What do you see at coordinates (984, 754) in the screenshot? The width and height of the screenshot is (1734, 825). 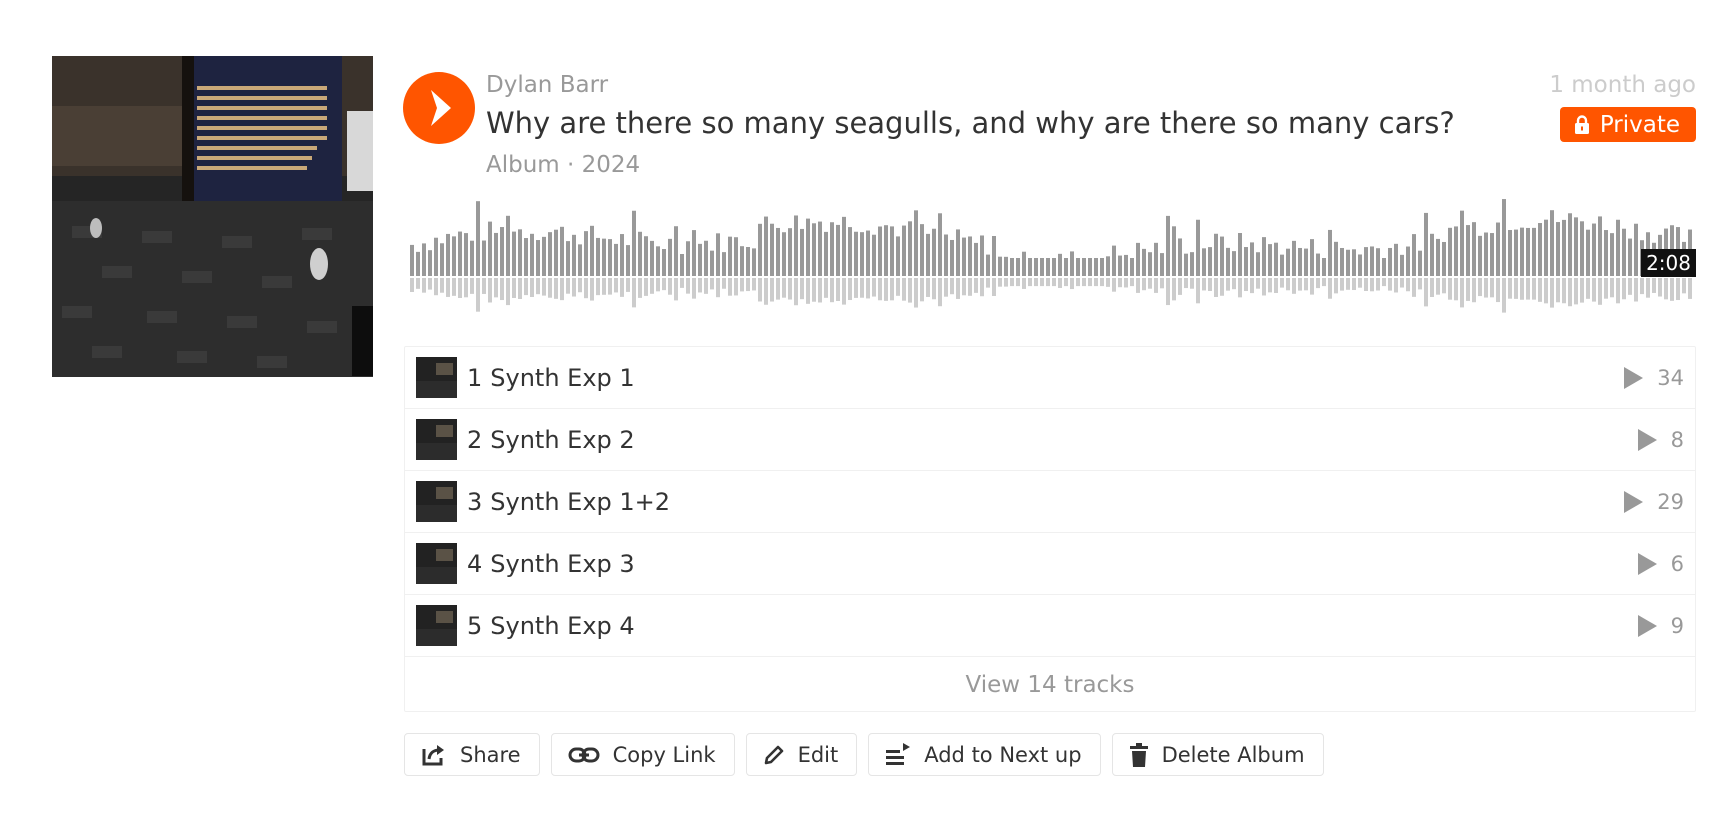 I see `add-to-next-up-button: Add to Next up` at bounding box center [984, 754].